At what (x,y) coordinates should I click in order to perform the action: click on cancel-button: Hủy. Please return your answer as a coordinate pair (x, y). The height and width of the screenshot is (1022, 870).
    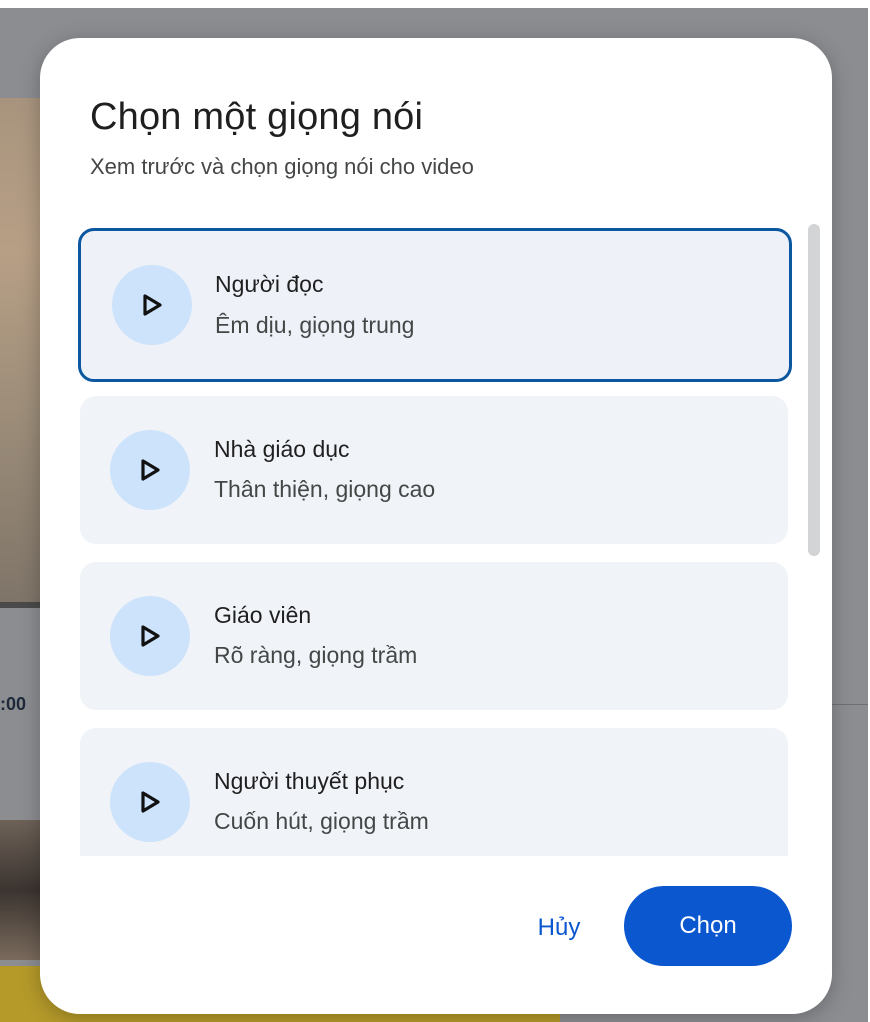
    Looking at the image, I should click on (559, 928).